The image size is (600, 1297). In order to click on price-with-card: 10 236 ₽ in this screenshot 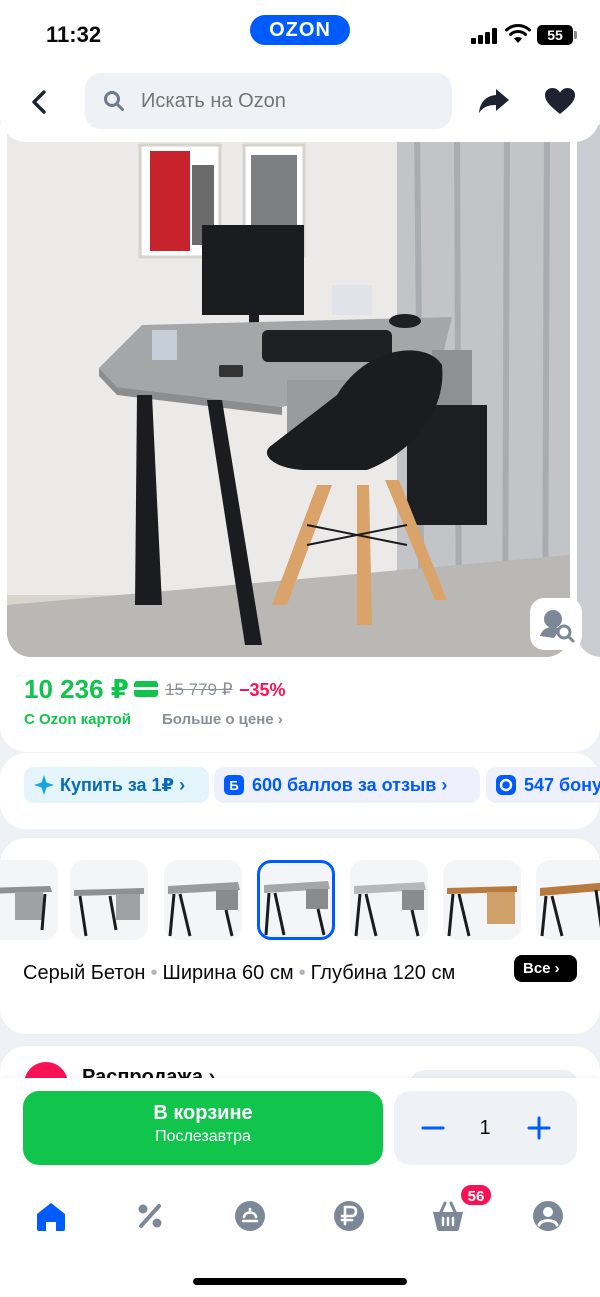, I will do `click(76, 689)`.